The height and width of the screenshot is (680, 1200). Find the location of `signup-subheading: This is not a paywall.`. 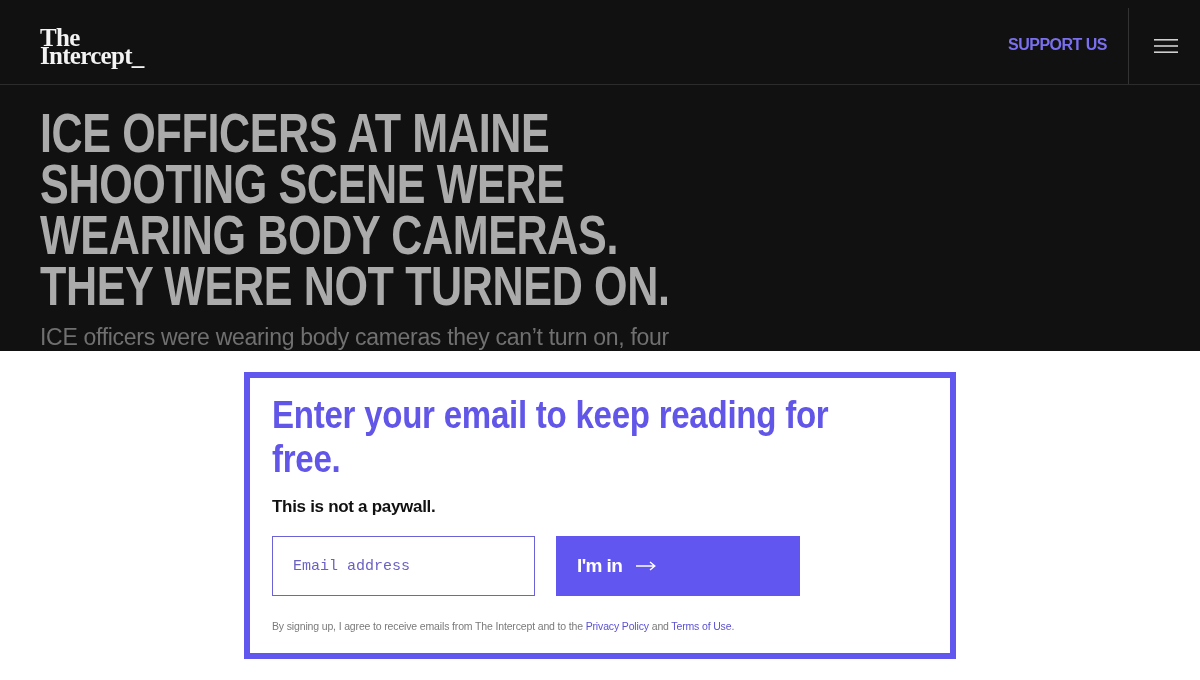

signup-subheading: This is not a paywall. is located at coordinates (354, 507).